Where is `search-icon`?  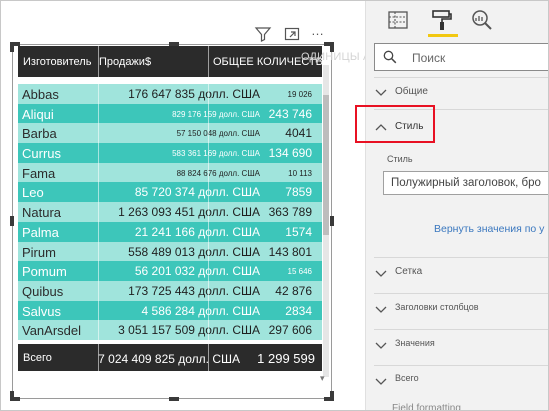 search-icon is located at coordinates (390, 57).